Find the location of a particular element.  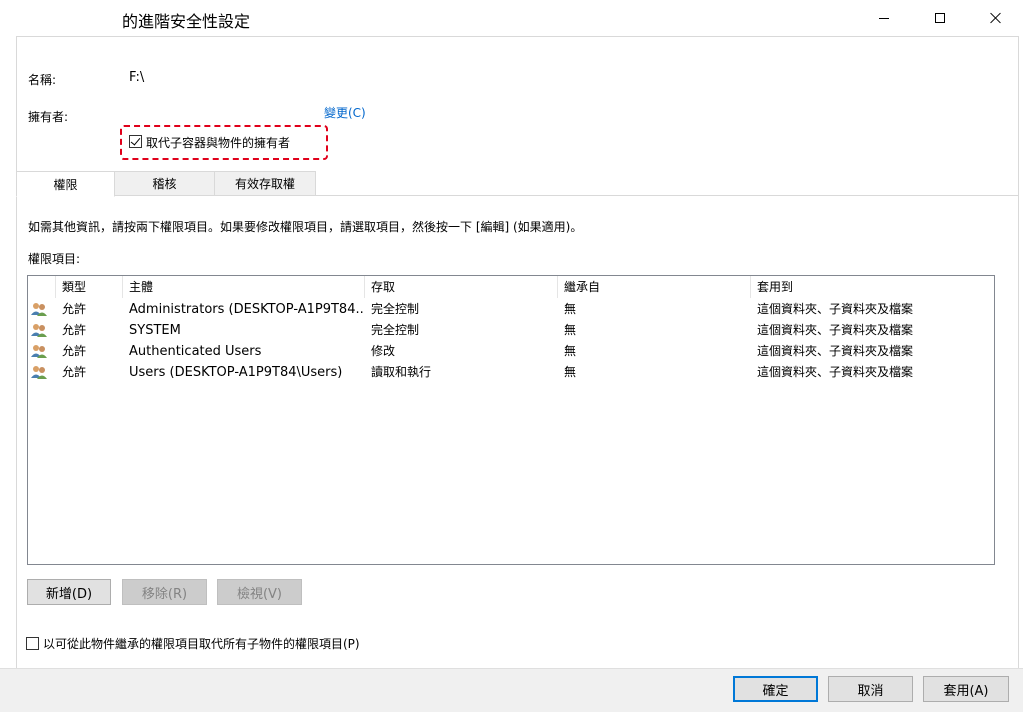

minimize-icon is located at coordinates (884, 18).